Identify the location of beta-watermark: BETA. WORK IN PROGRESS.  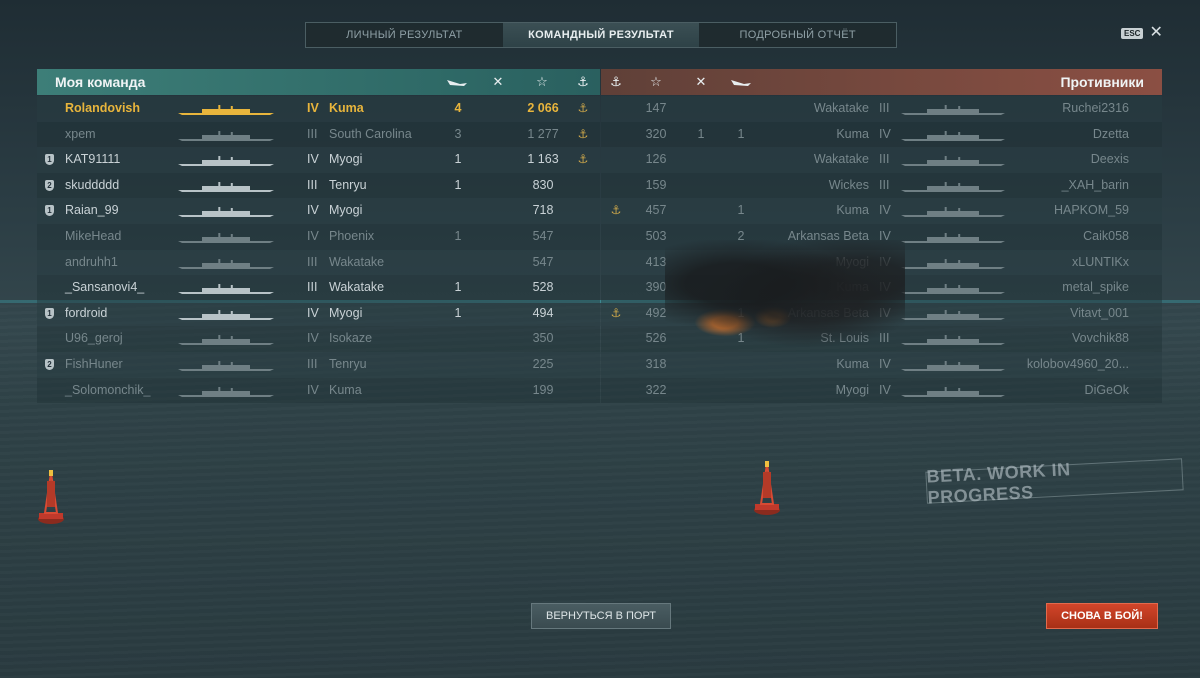
(1054, 483).